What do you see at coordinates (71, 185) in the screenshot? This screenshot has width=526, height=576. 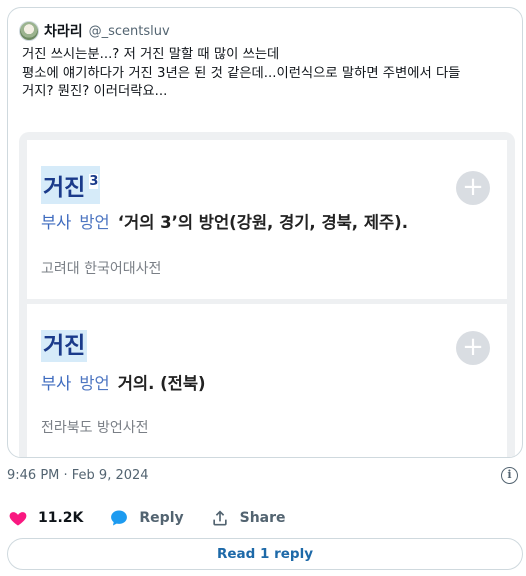 I see `entry-headword: 거진 3` at bounding box center [71, 185].